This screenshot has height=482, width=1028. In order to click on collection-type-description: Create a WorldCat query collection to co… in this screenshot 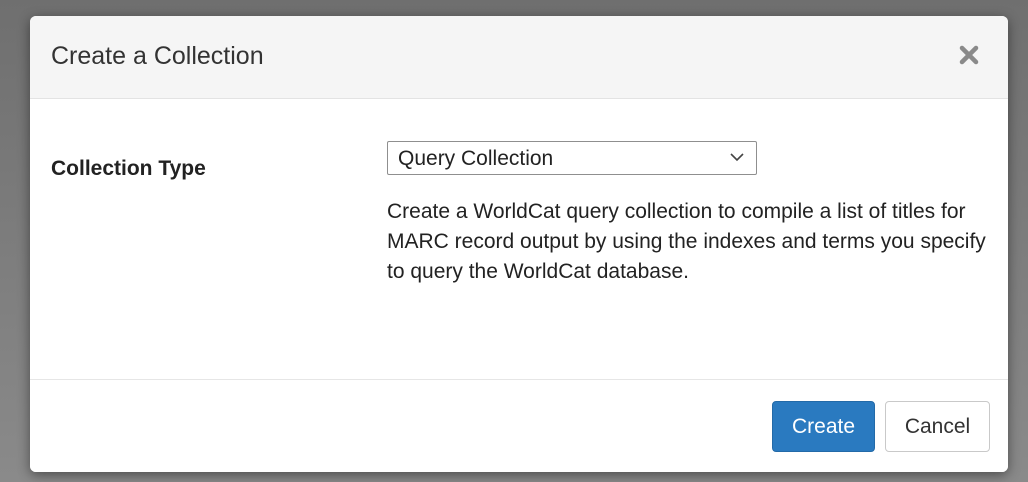, I will do `click(686, 241)`.